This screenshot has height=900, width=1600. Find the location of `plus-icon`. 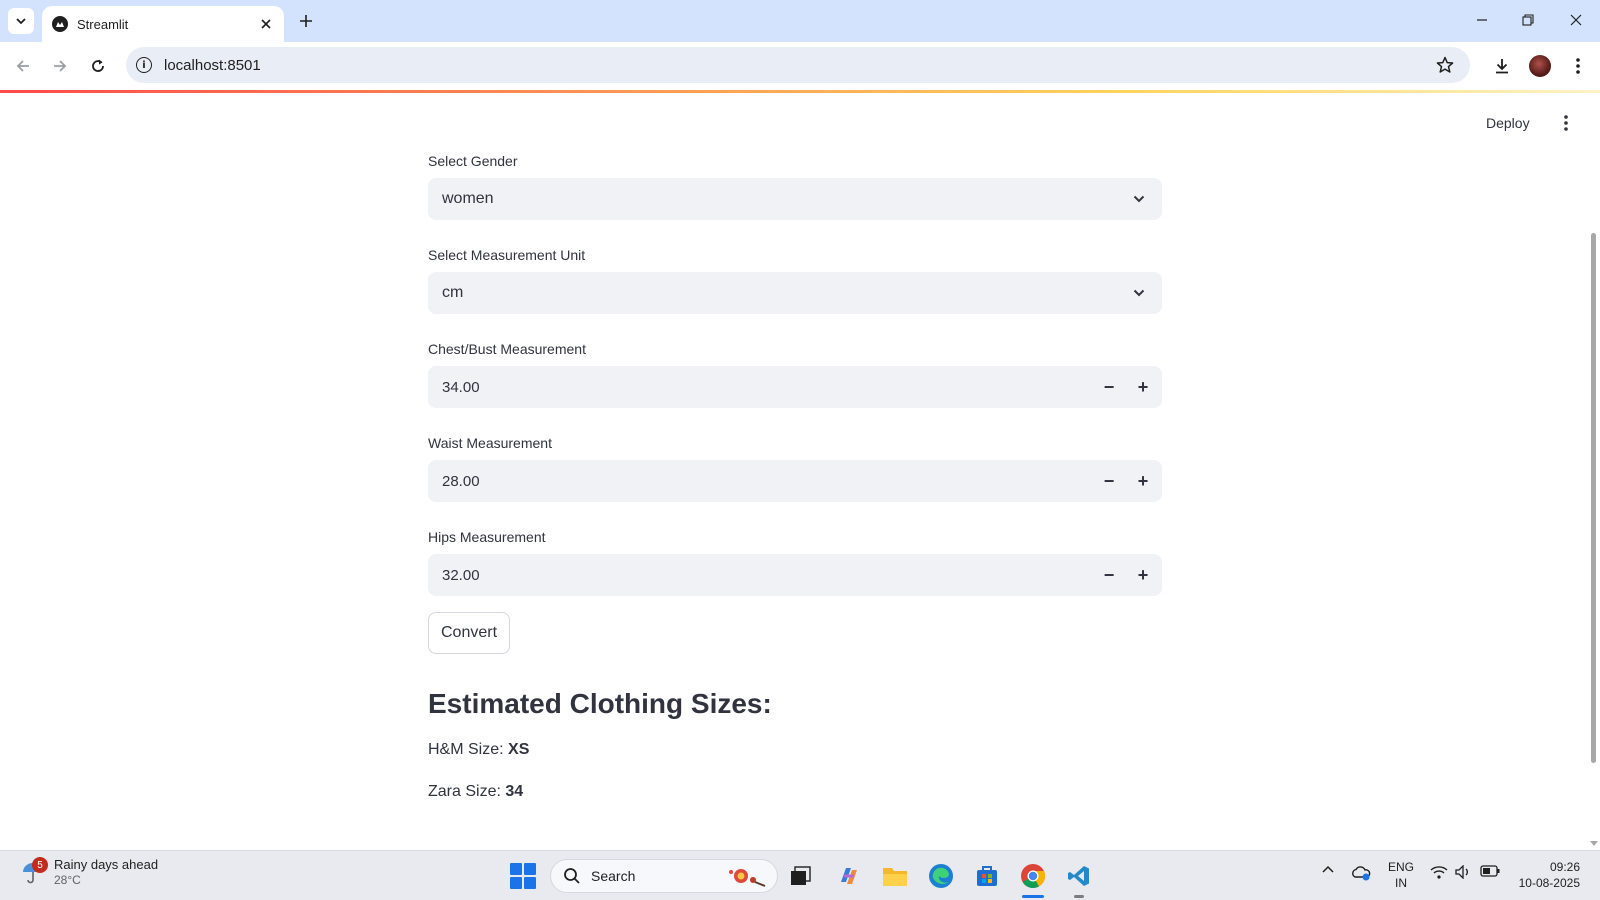

plus-icon is located at coordinates (306, 21).